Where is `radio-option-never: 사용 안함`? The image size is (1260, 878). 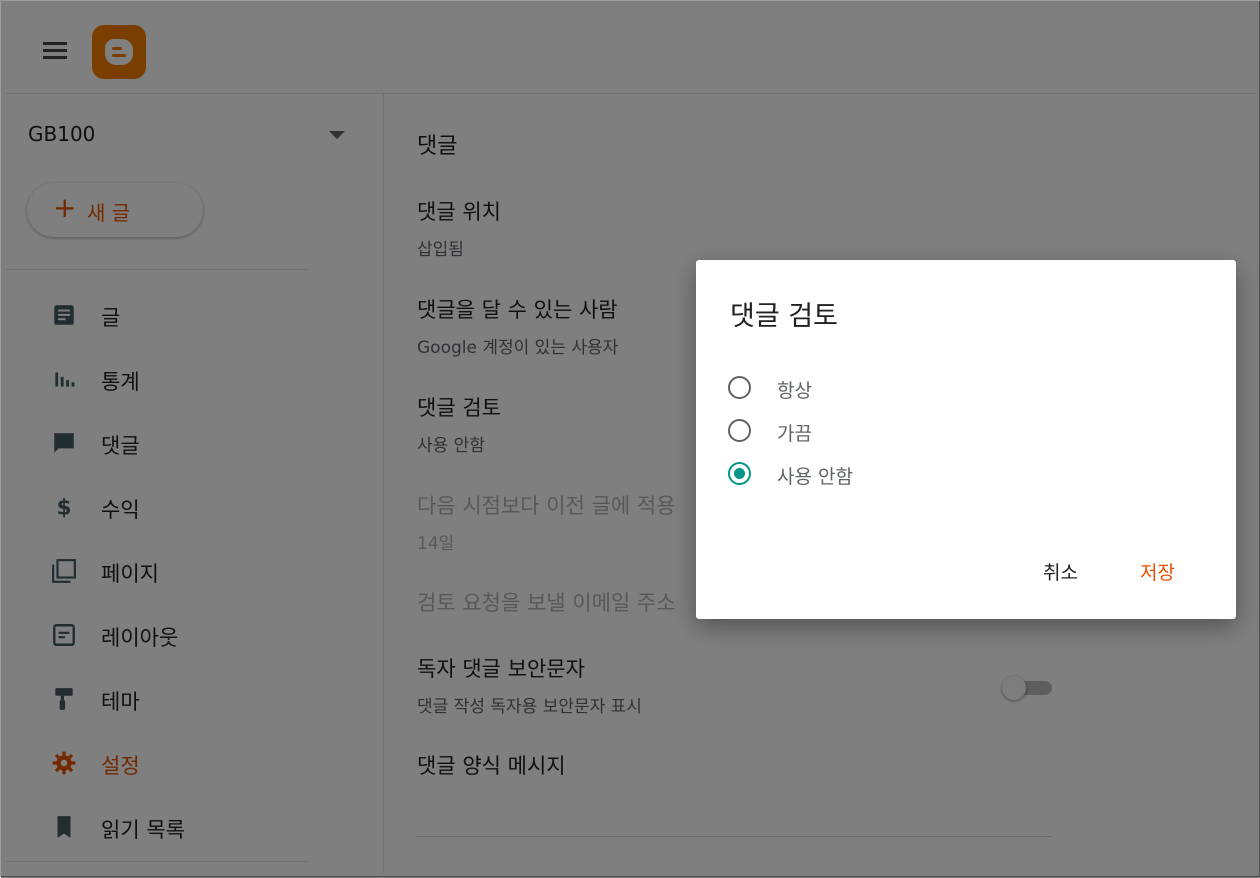 radio-option-never: 사용 안함 is located at coordinates (877, 475).